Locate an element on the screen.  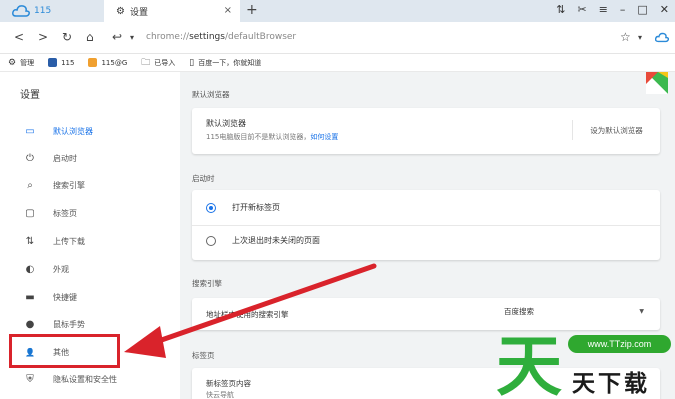
watermark-text: 天下载 is located at coordinates (611, 384).